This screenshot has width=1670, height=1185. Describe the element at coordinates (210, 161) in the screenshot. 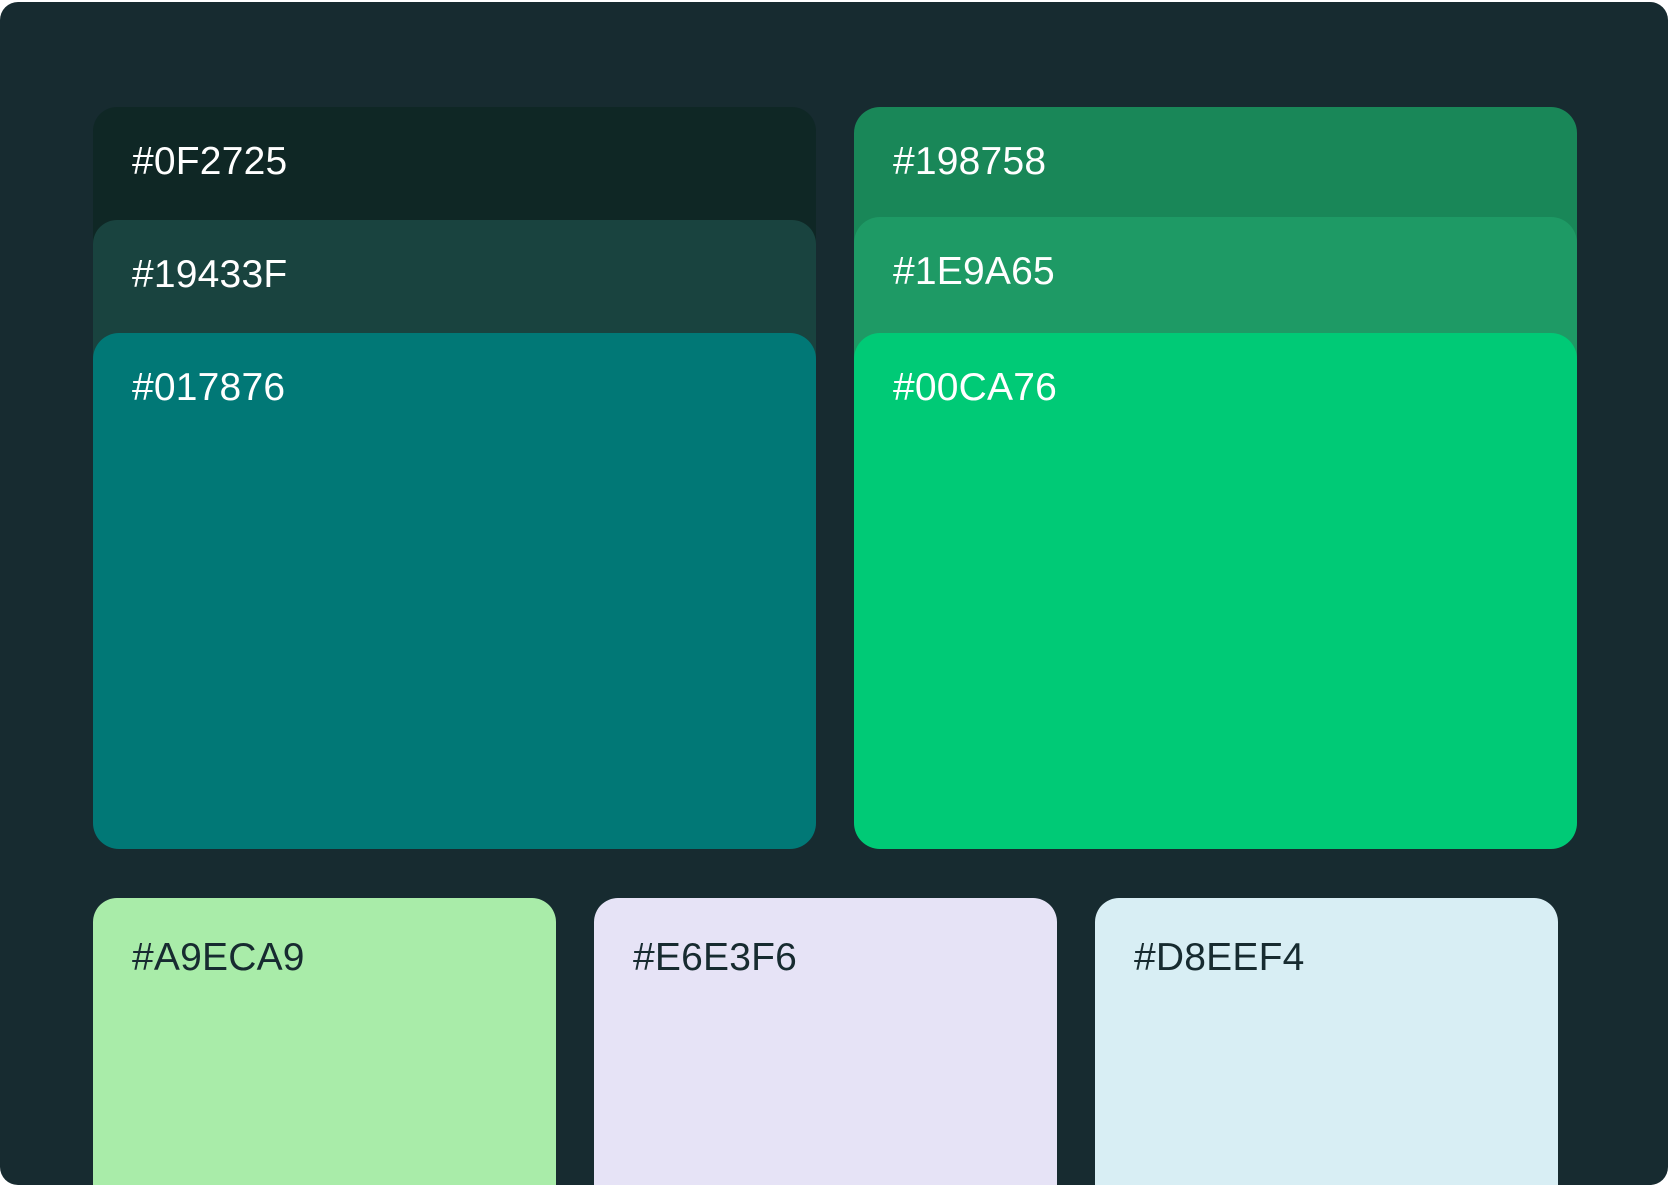

I see `swatch-hex-label: #0F2725` at that location.